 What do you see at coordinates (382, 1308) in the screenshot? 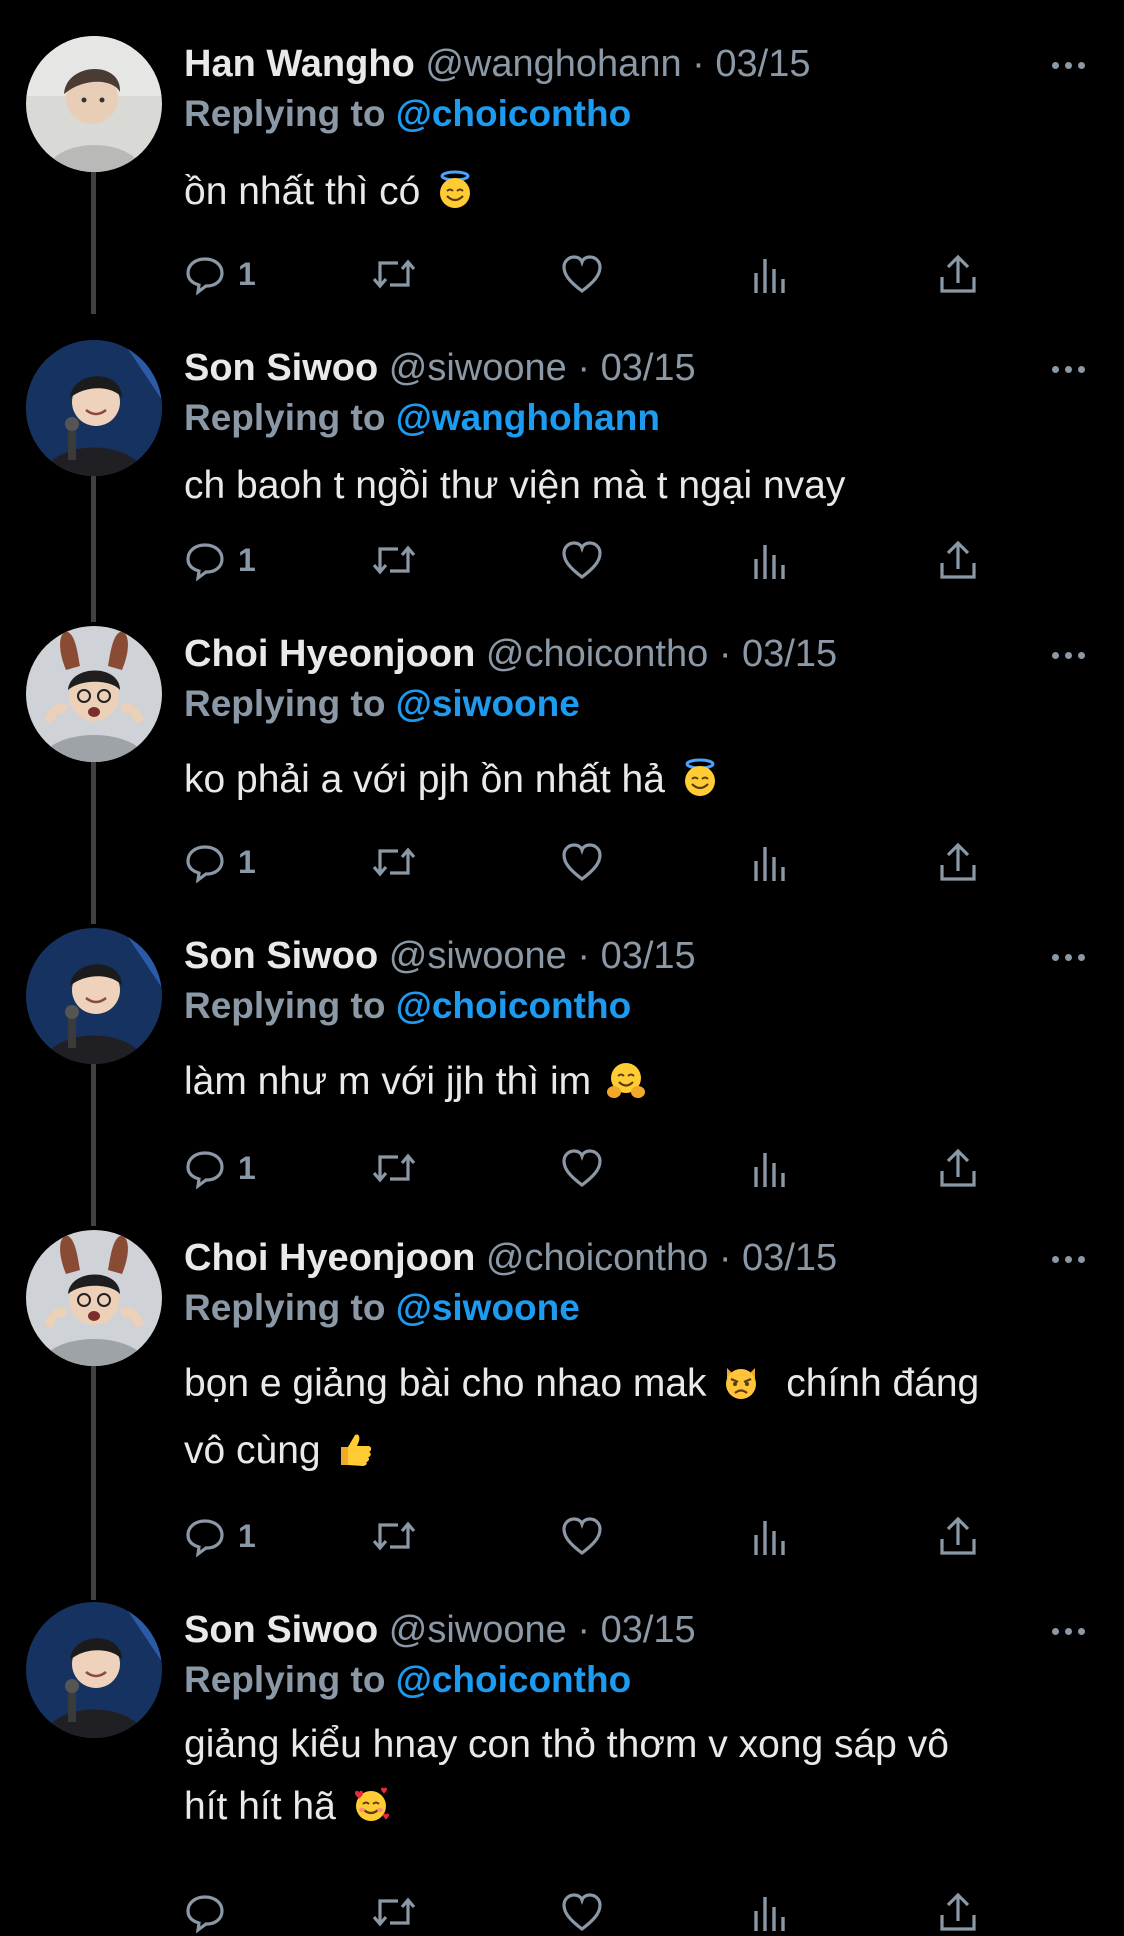
I see `replying-to: Replying to @siwoone` at bounding box center [382, 1308].